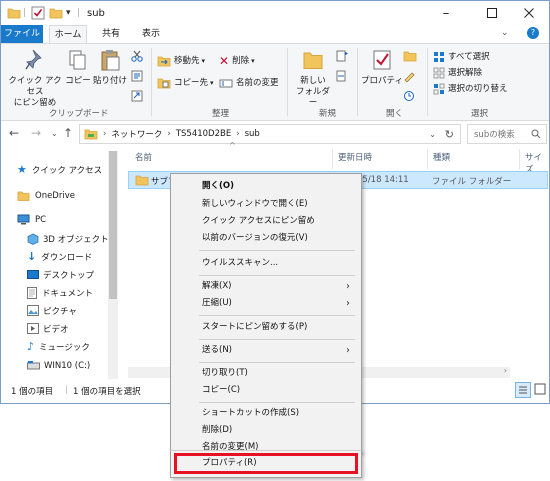  I want to click on address-bar: › ネットワーク › TS5410D2BE › sub ⌄ ↻, so click(270, 134).